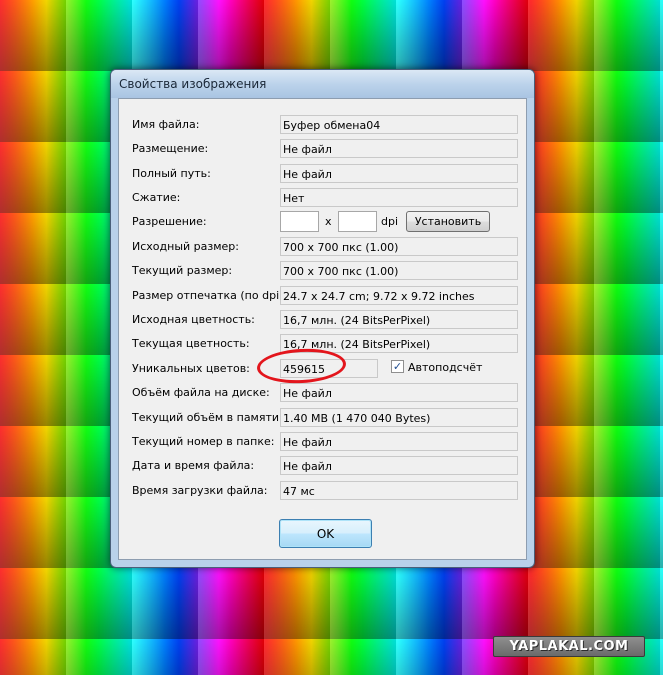 The image size is (663, 675). I want to click on field-label: Размер отпечатка (по dpi):, so click(210, 295).